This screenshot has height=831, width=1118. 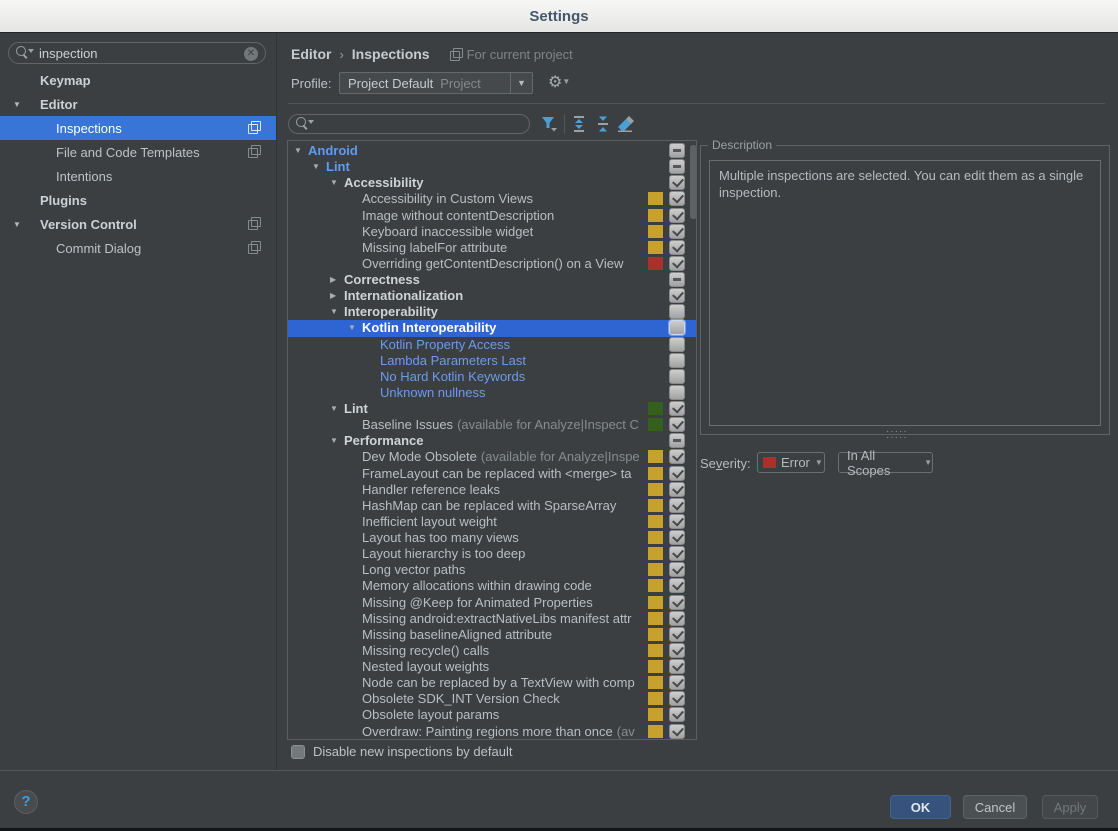 What do you see at coordinates (492, 667) in the screenshot?
I see `tree-row-nested-layout-weights: Nested layout weights` at bounding box center [492, 667].